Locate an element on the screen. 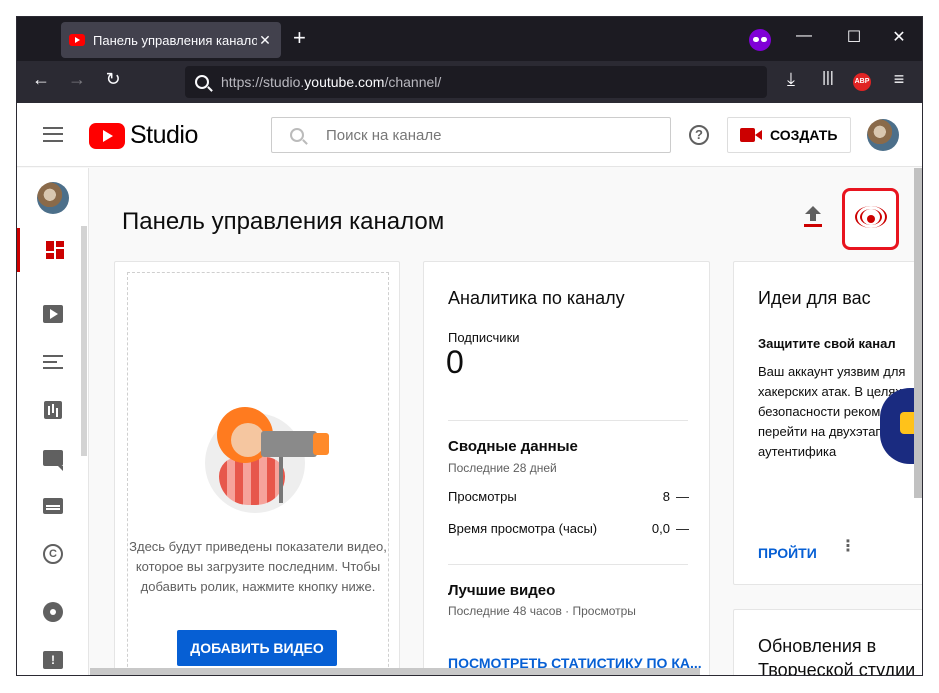 The height and width of the screenshot is (693, 939). go-live-button is located at coordinates (870, 219).